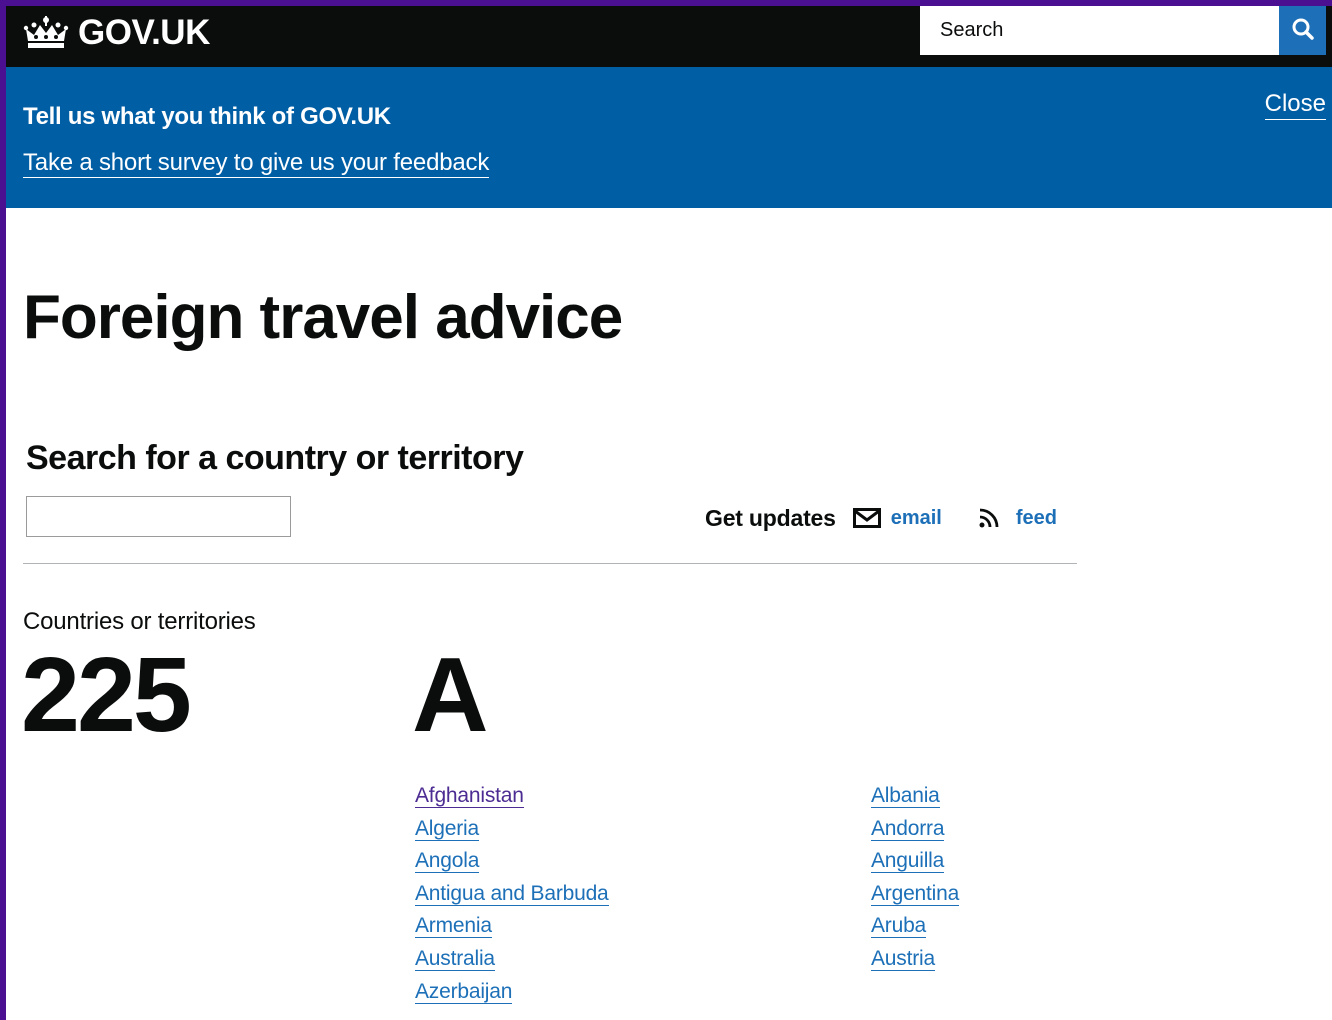 The image size is (1332, 1020). I want to click on section-divider, so click(550, 563).